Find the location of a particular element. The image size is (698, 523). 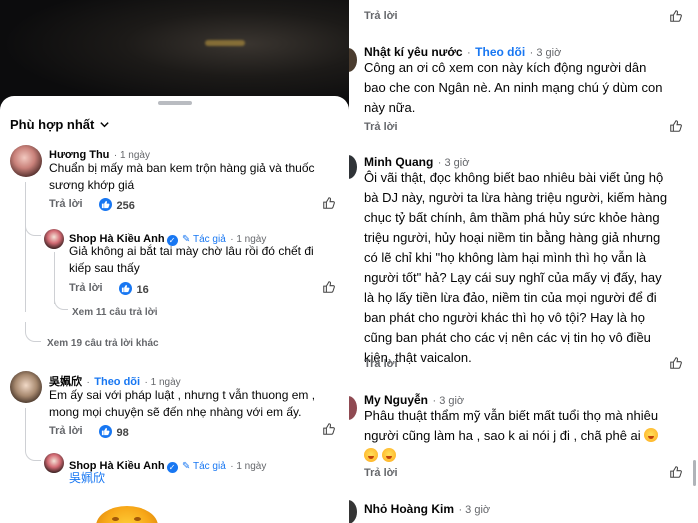

comment-time: · 3 giờ is located at coordinates (474, 510).